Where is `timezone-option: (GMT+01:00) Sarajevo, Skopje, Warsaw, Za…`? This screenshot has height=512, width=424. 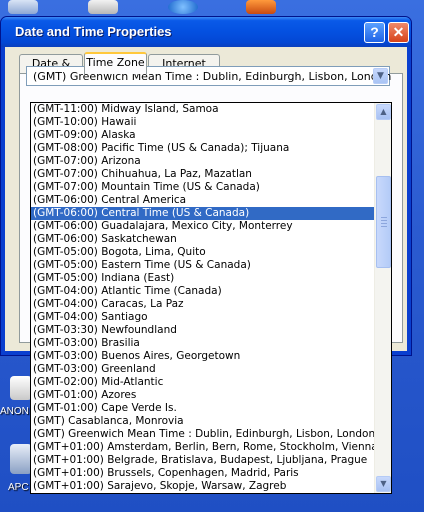
timezone-option: (GMT+01:00) Sarajevo, Skopje, Warsaw, Za… is located at coordinates (203, 486).